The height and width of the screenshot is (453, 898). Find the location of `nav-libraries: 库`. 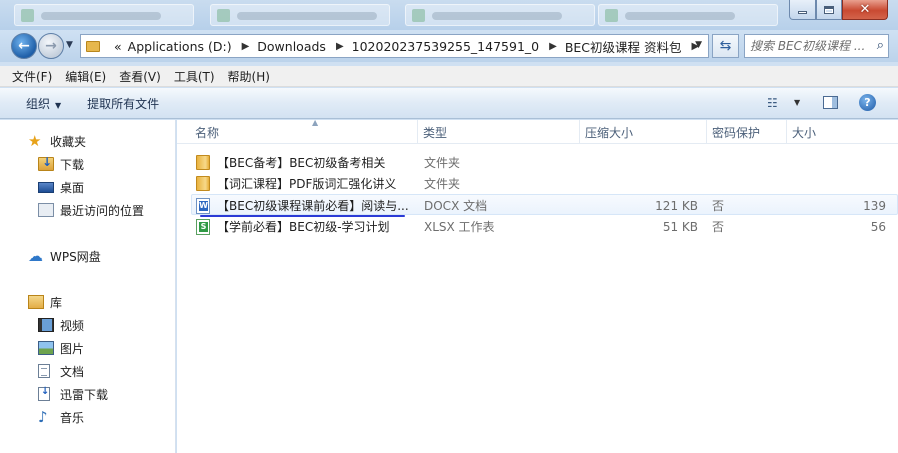

nav-libraries: 库 is located at coordinates (45, 302).